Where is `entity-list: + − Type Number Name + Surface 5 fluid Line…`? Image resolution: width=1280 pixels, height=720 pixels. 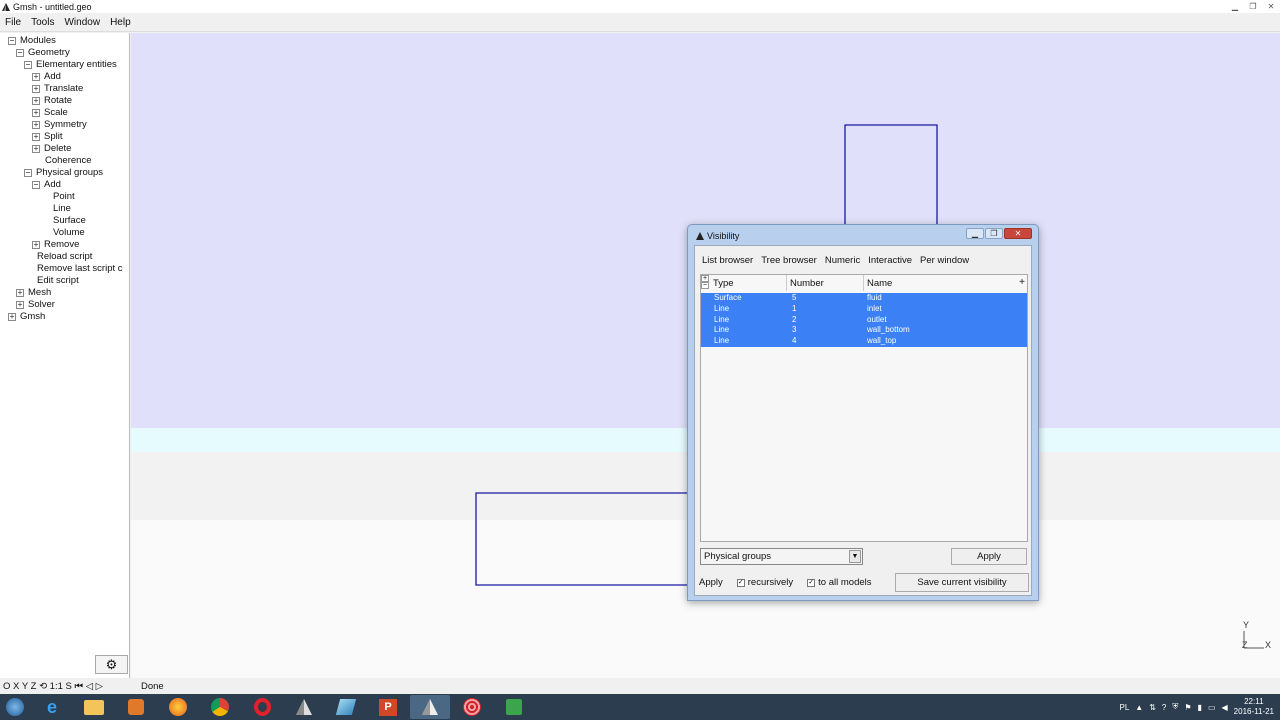 entity-list: + − Type Number Name + Surface 5 fluid Line… is located at coordinates (864, 408).